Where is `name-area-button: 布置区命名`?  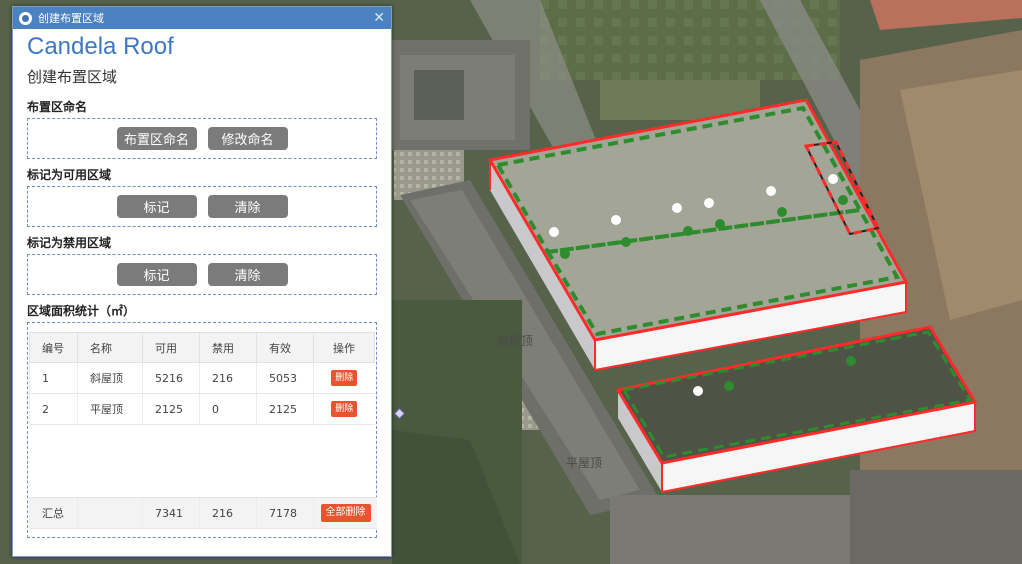
name-area-button: 布置区命名 is located at coordinates (156, 138).